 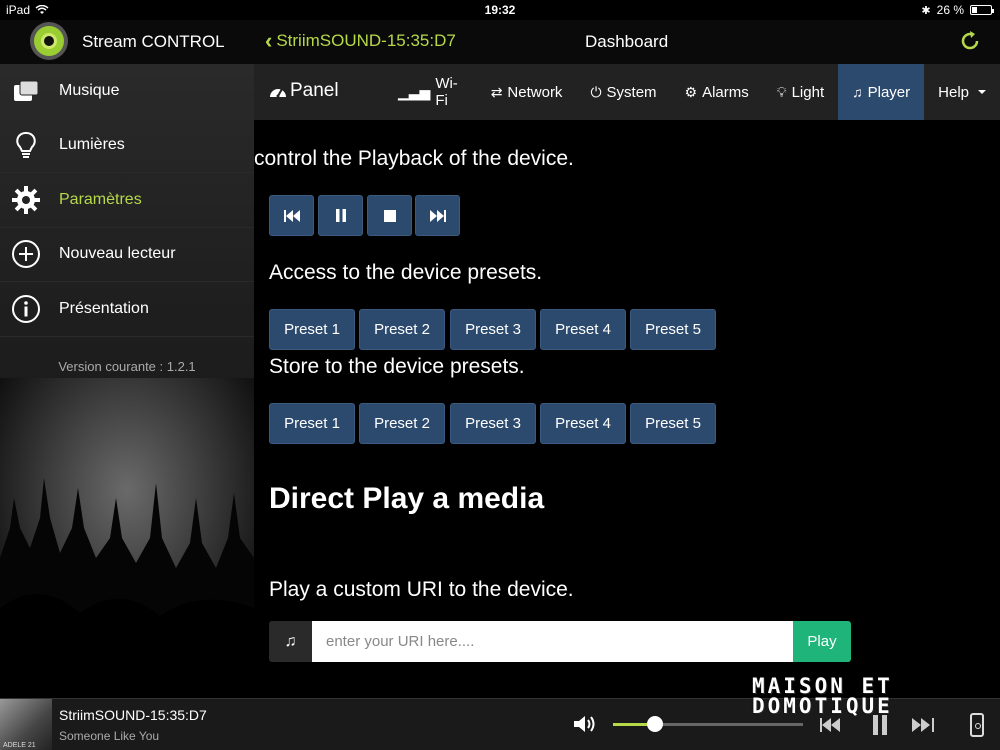 What do you see at coordinates (977, 725) in the screenshot?
I see `remote-icon` at bounding box center [977, 725].